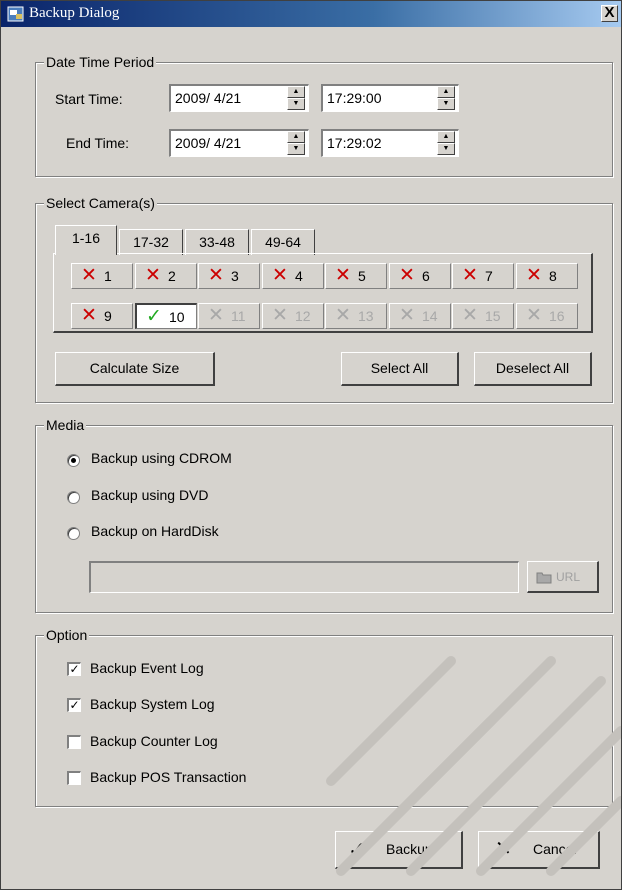 This screenshot has width=622, height=891. What do you see at coordinates (166, 316) in the screenshot?
I see `camera-10-button: ✓ 10` at bounding box center [166, 316].